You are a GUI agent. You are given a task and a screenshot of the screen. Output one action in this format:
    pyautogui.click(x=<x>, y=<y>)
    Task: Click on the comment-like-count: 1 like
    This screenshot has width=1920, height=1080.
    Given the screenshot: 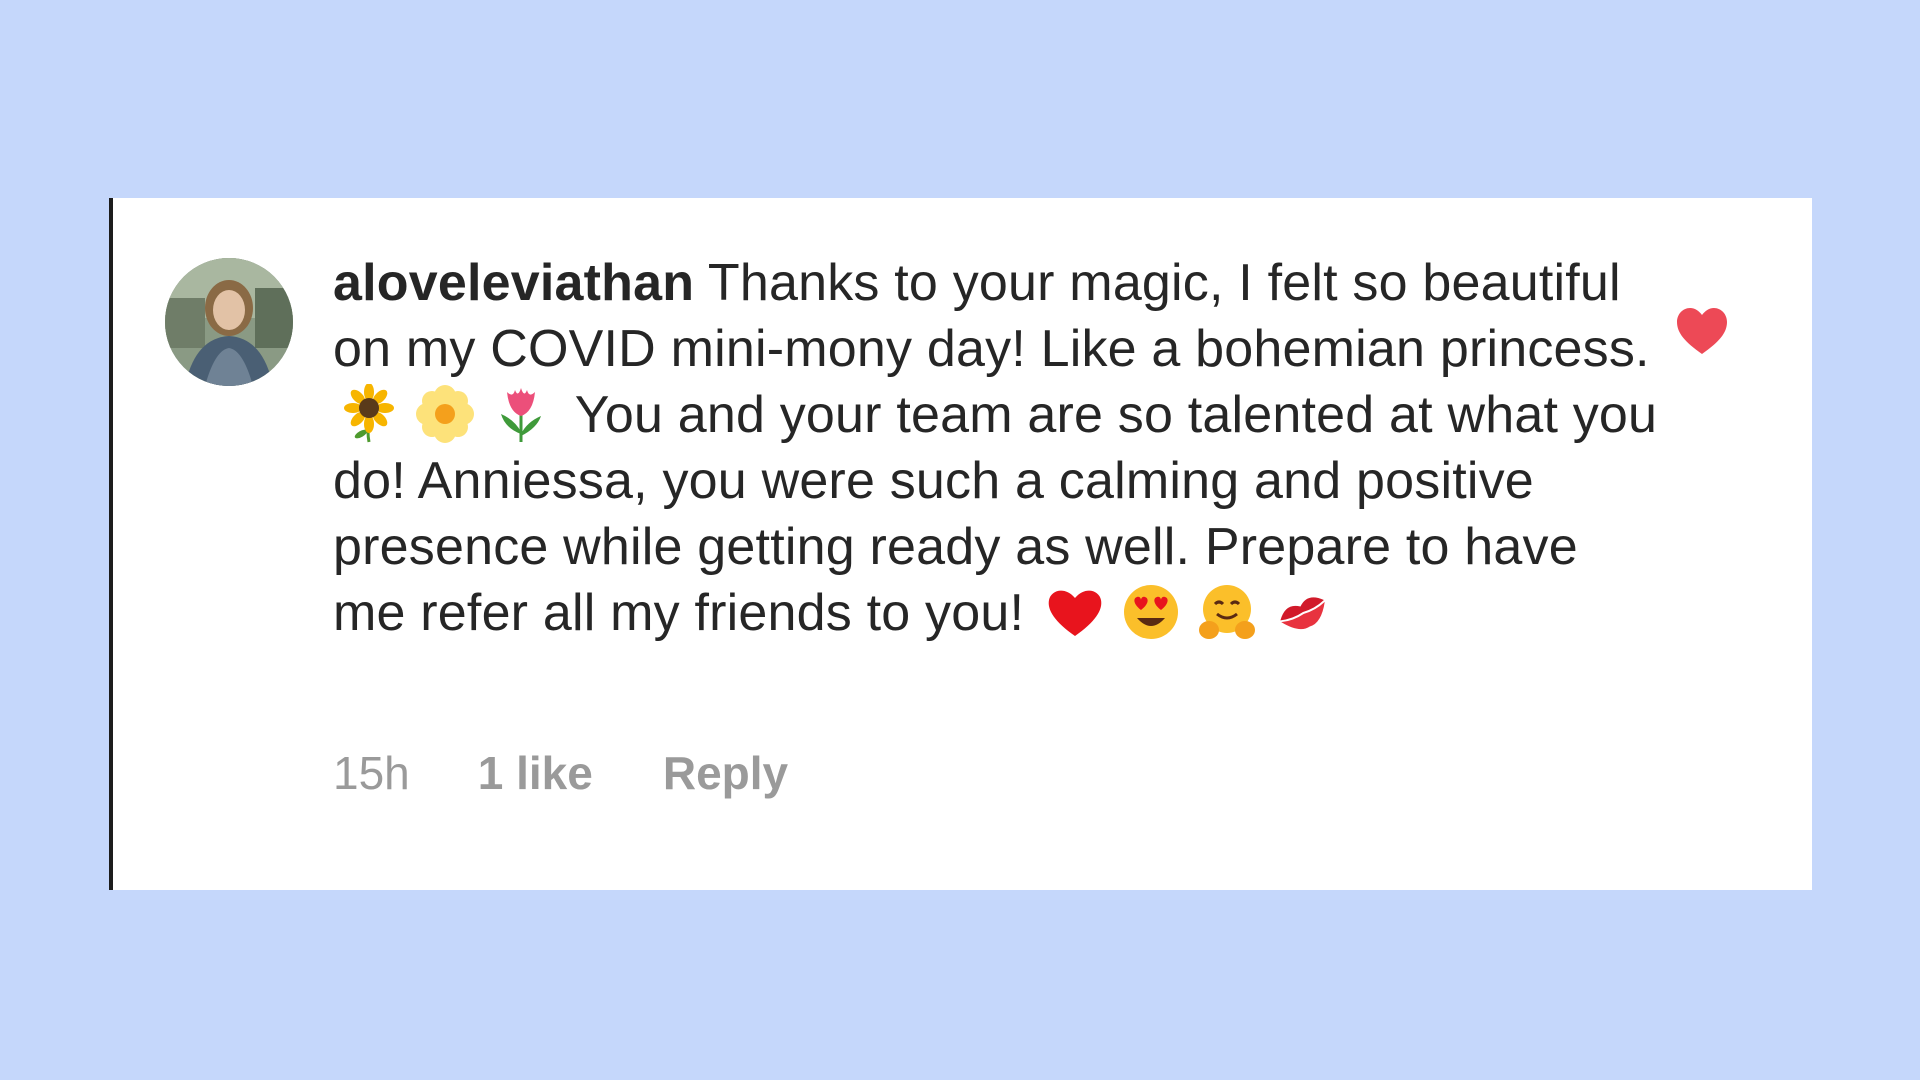 What is the action you would take?
    pyautogui.click(x=535, y=773)
    